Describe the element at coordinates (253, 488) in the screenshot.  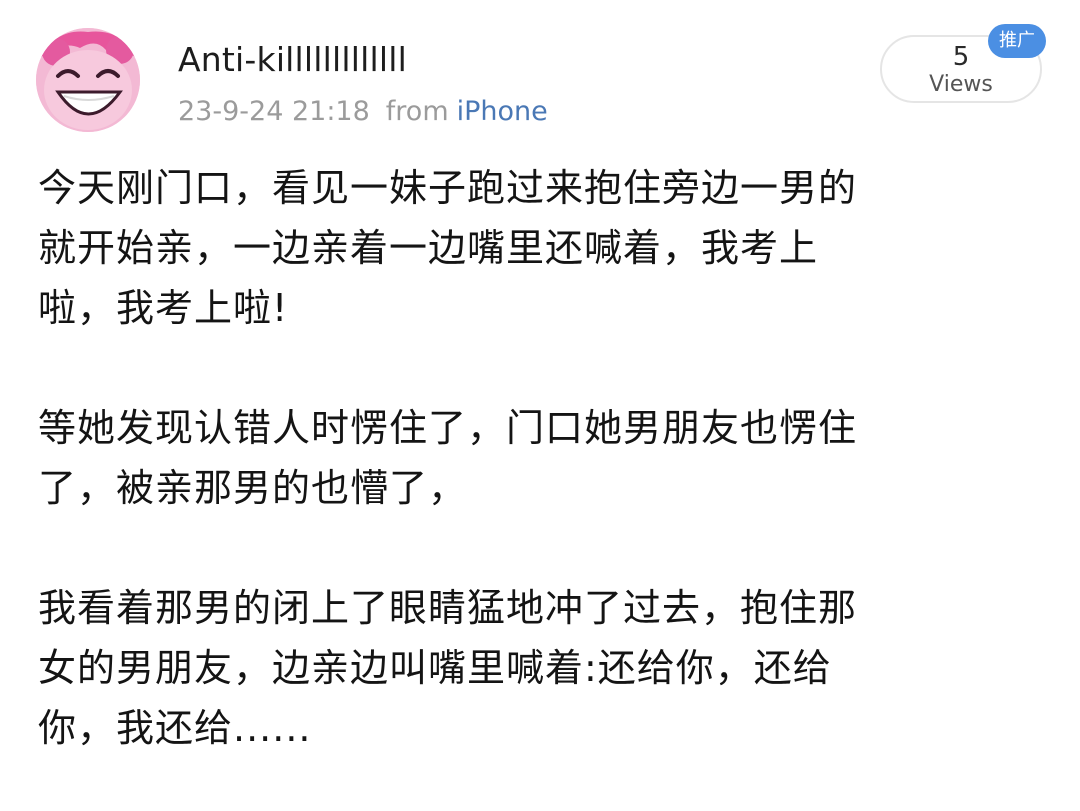
I see `content-line: 了，被亲那男的也懵了，` at that location.